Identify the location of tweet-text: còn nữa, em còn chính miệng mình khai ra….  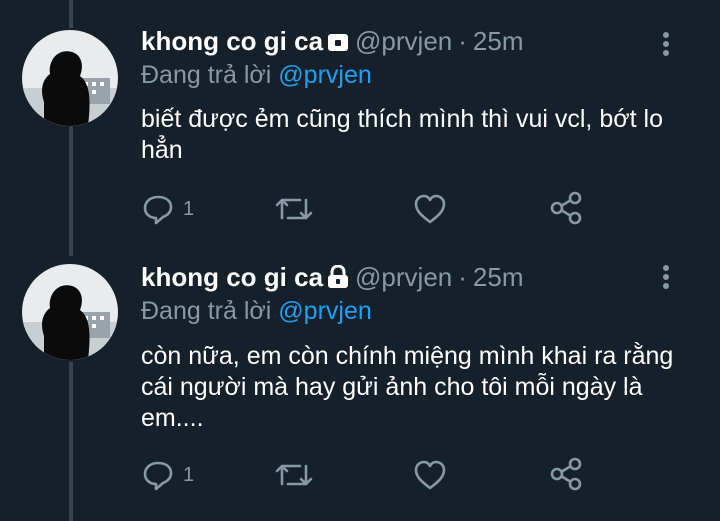
(407, 387).